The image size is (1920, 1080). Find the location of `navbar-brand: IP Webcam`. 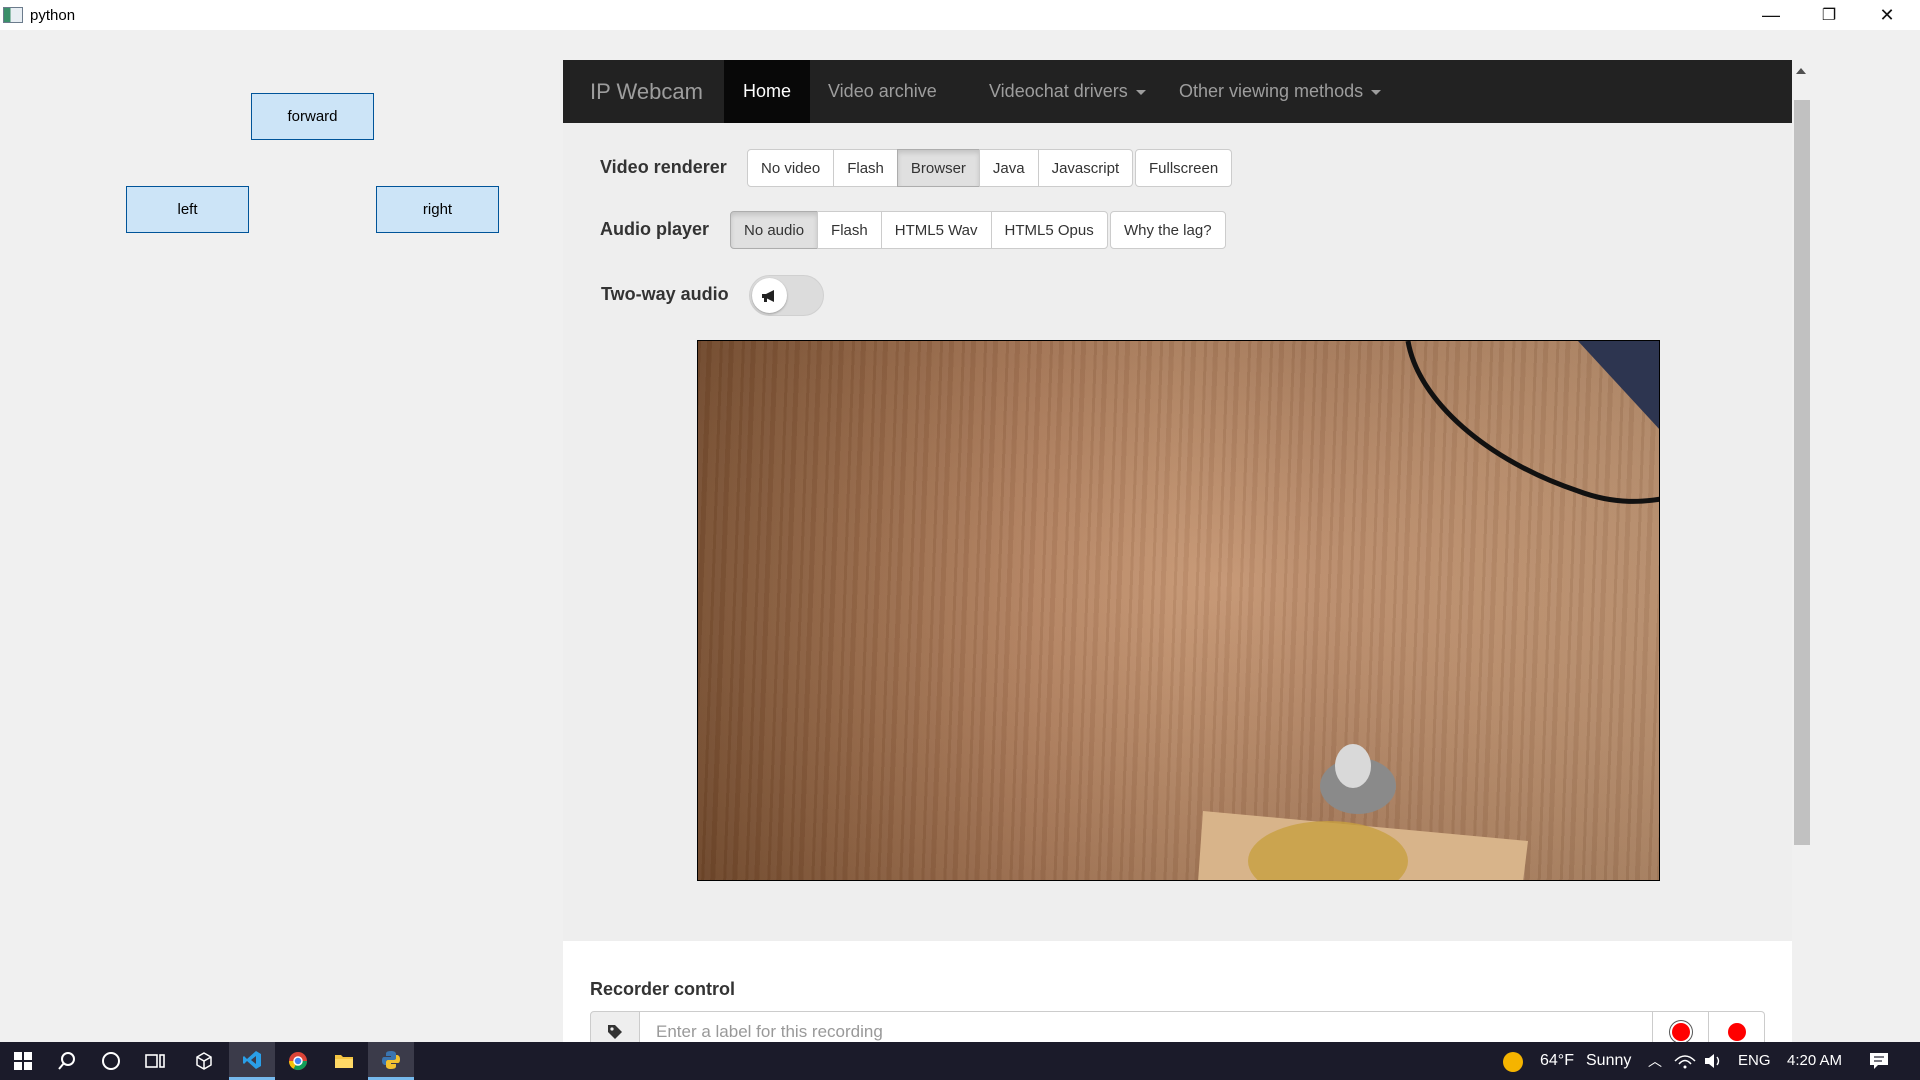

navbar-brand: IP Webcam is located at coordinates (646, 91).